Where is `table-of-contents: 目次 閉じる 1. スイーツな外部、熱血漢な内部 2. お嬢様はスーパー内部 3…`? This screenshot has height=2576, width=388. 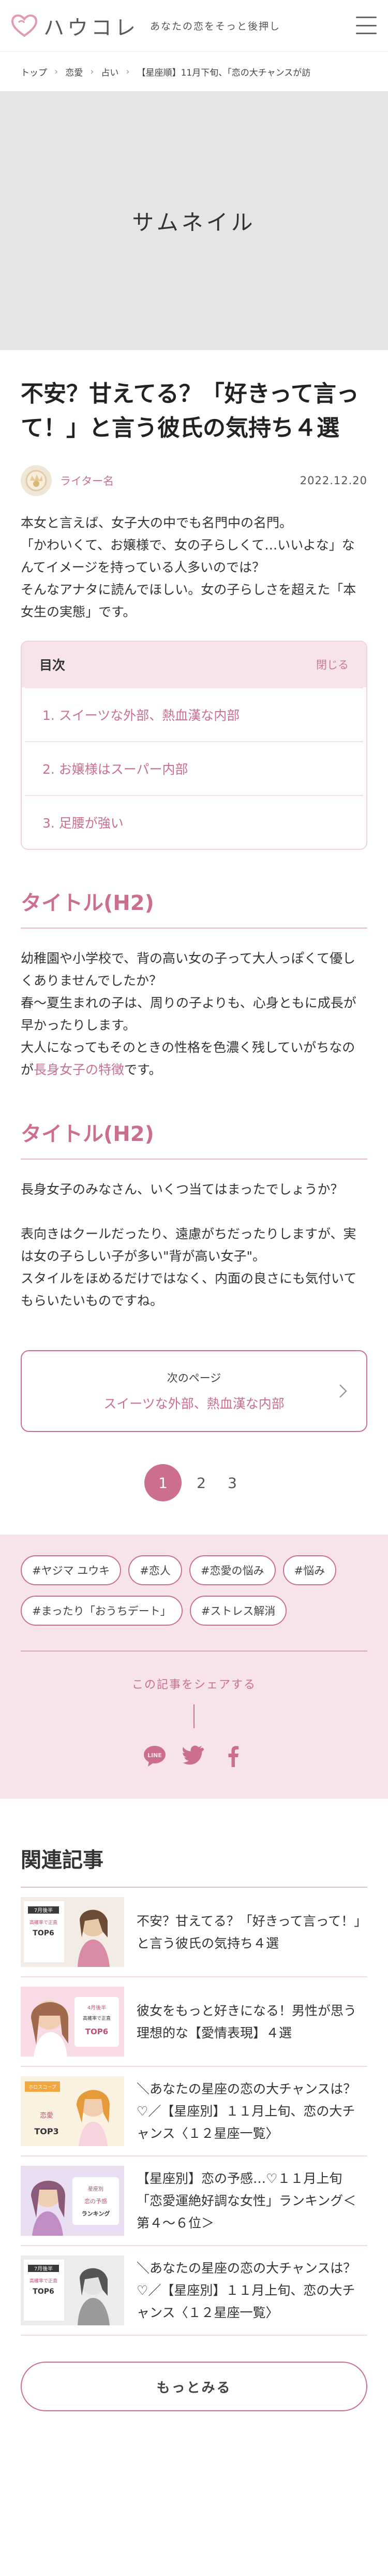 table-of-contents: 目次 閉じる 1. スイーツな外部、熱血漢な内部 2. お嬢様はスーパー内部 3… is located at coordinates (194, 745).